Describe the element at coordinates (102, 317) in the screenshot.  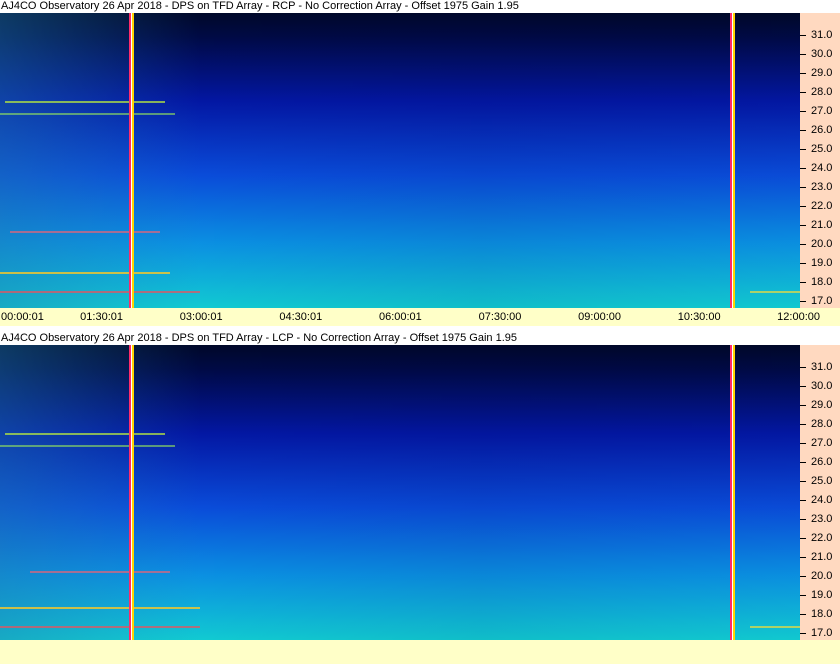
I see `x-axis-tick-label: 01:30:01` at that location.